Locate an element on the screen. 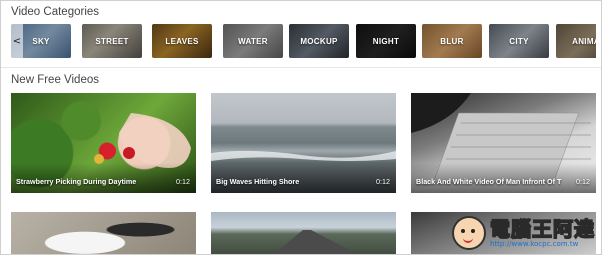 The height and width of the screenshot is (255, 602). category-label: BLUR is located at coordinates (452, 41).